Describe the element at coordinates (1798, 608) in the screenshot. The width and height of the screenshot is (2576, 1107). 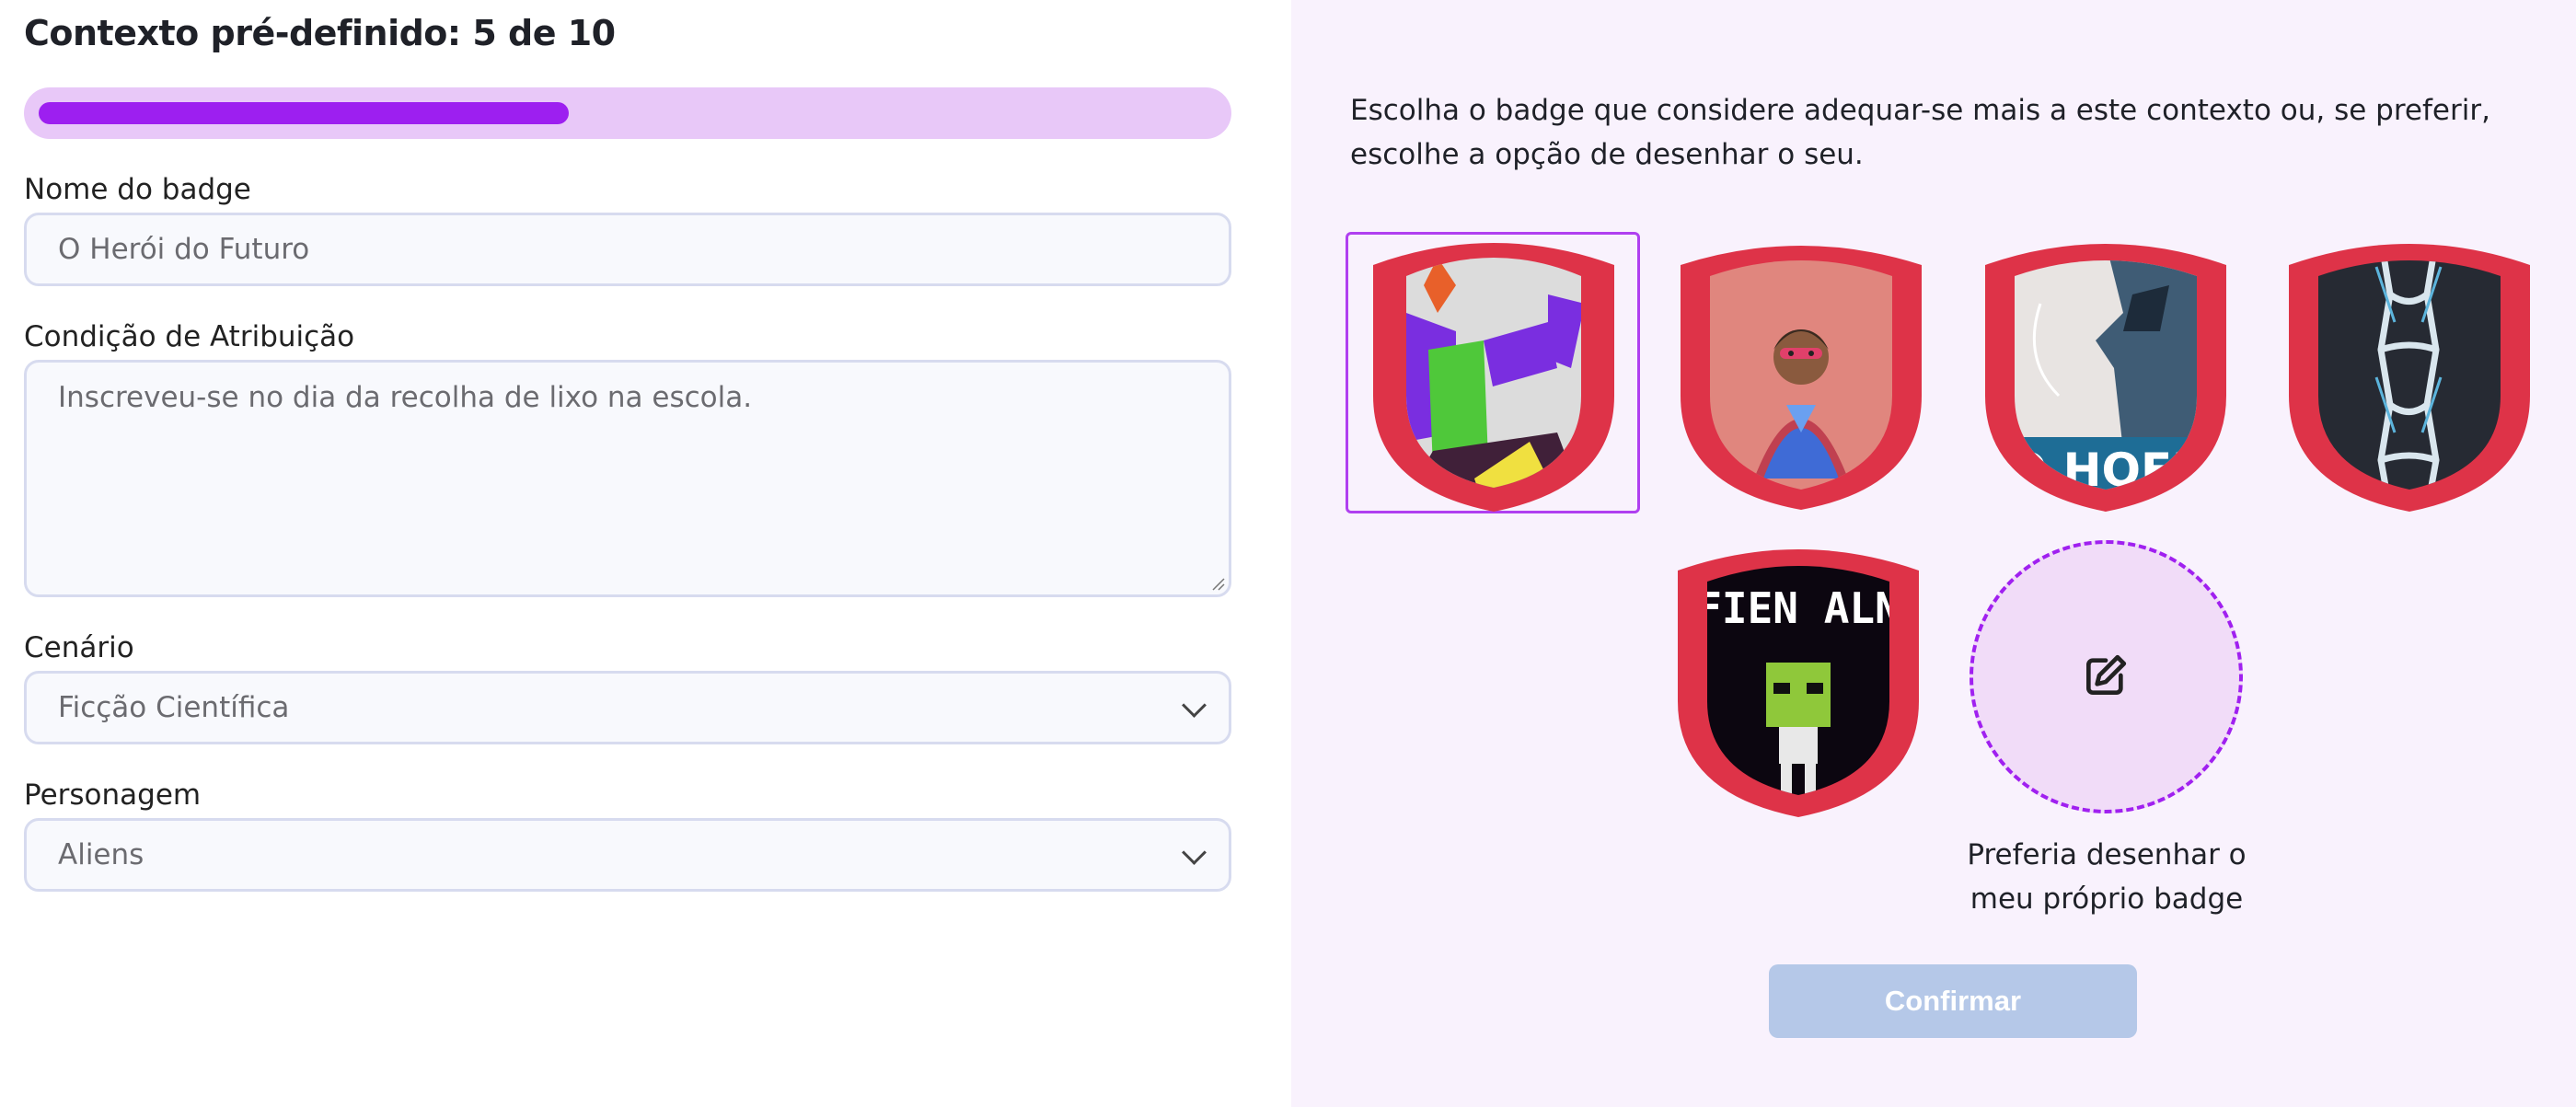
I see `alien-badge-text: FIEN ALN` at that location.